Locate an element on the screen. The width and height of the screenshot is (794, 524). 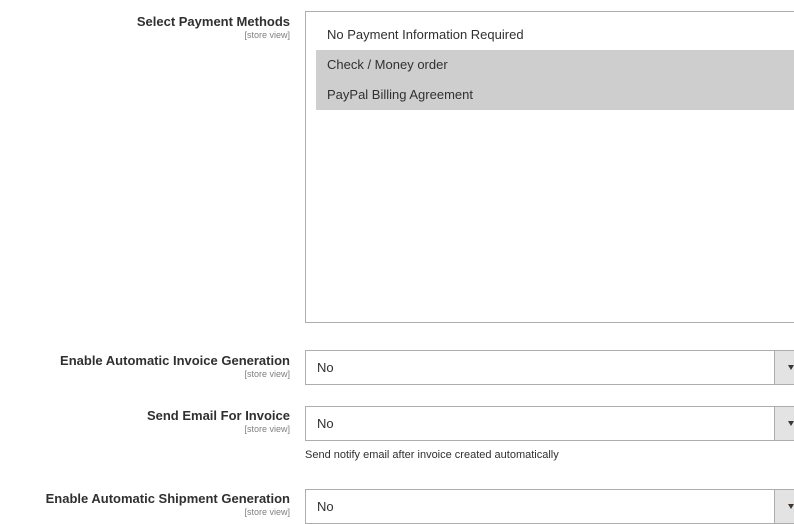
invoice-generation-dropdown-toggle is located at coordinates (784, 367).